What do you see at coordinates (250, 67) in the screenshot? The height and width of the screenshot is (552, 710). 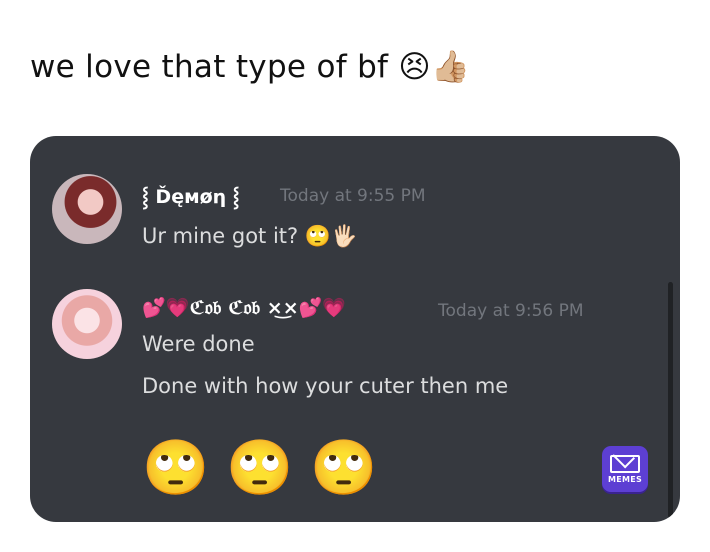 I see `caption-text: we love that type of bf 😣👍🏼` at bounding box center [250, 67].